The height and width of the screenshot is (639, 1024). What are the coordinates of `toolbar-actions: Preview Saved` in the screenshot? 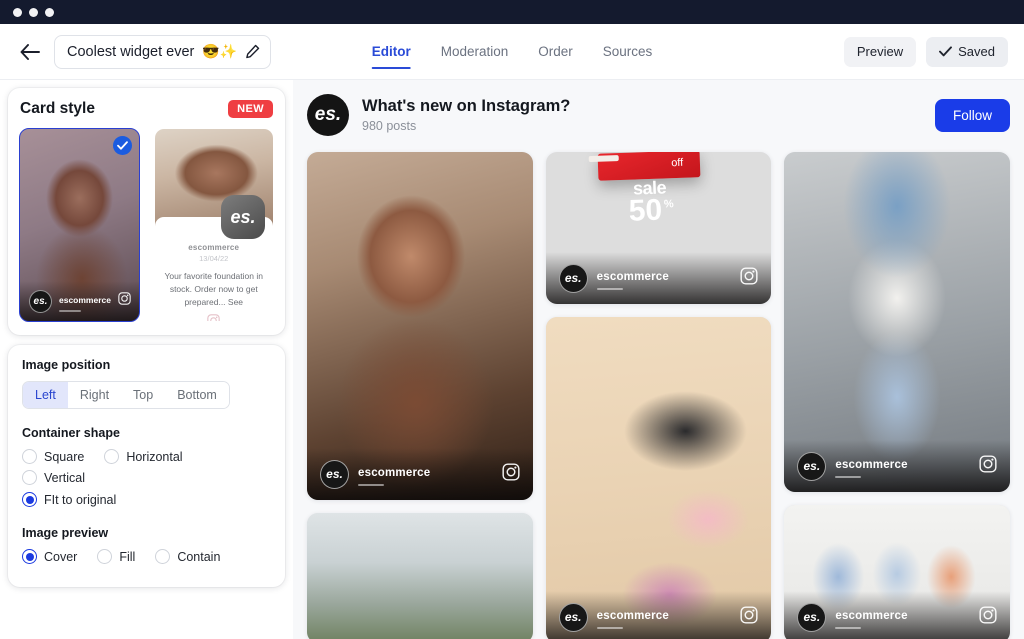 It's located at (925, 51).